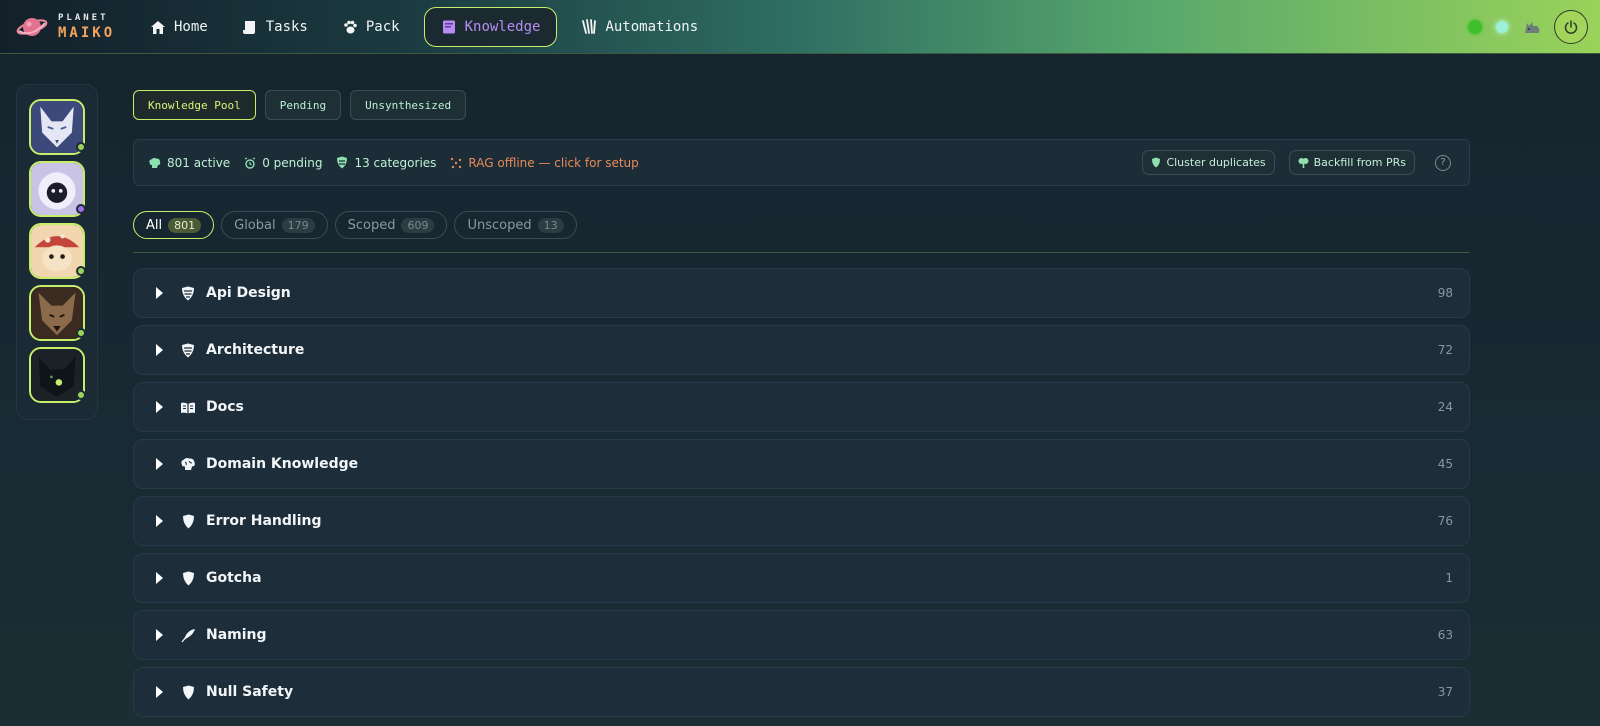 The width and height of the screenshot is (1600, 726). Describe the element at coordinates (234, 578) in the screenshot. I see `category-name: Gotcha` at that location.